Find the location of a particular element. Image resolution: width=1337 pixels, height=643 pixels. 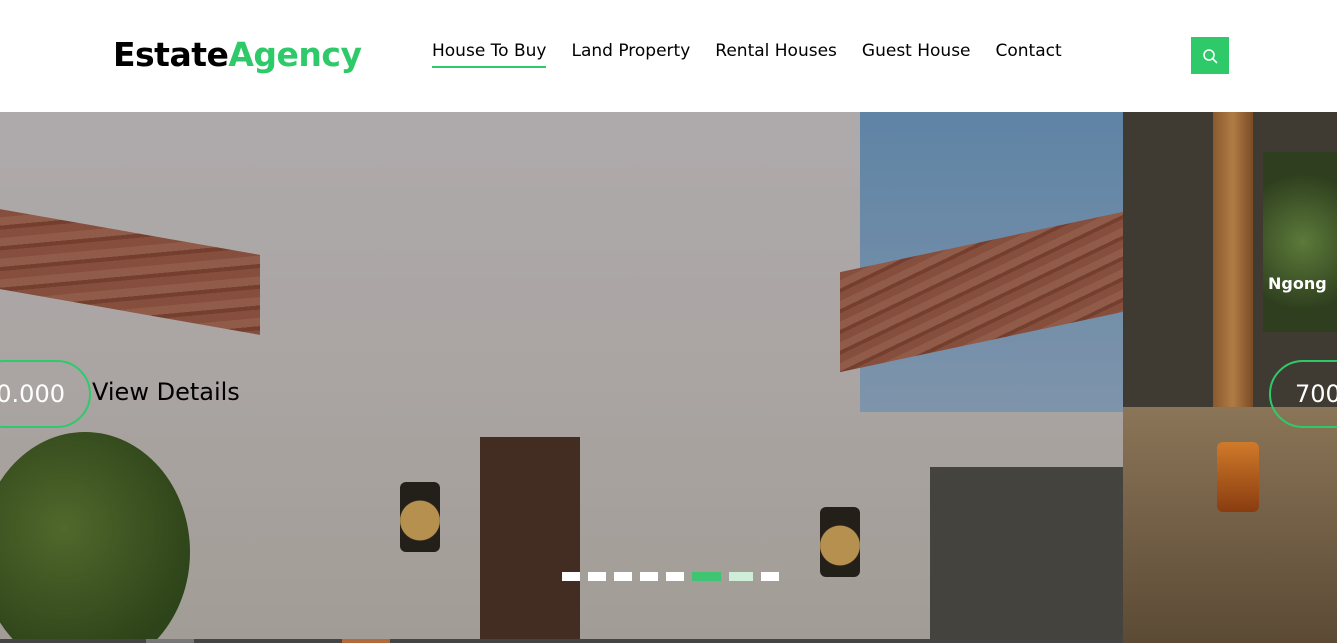

search-icon is located at coordinates (1210, 55).